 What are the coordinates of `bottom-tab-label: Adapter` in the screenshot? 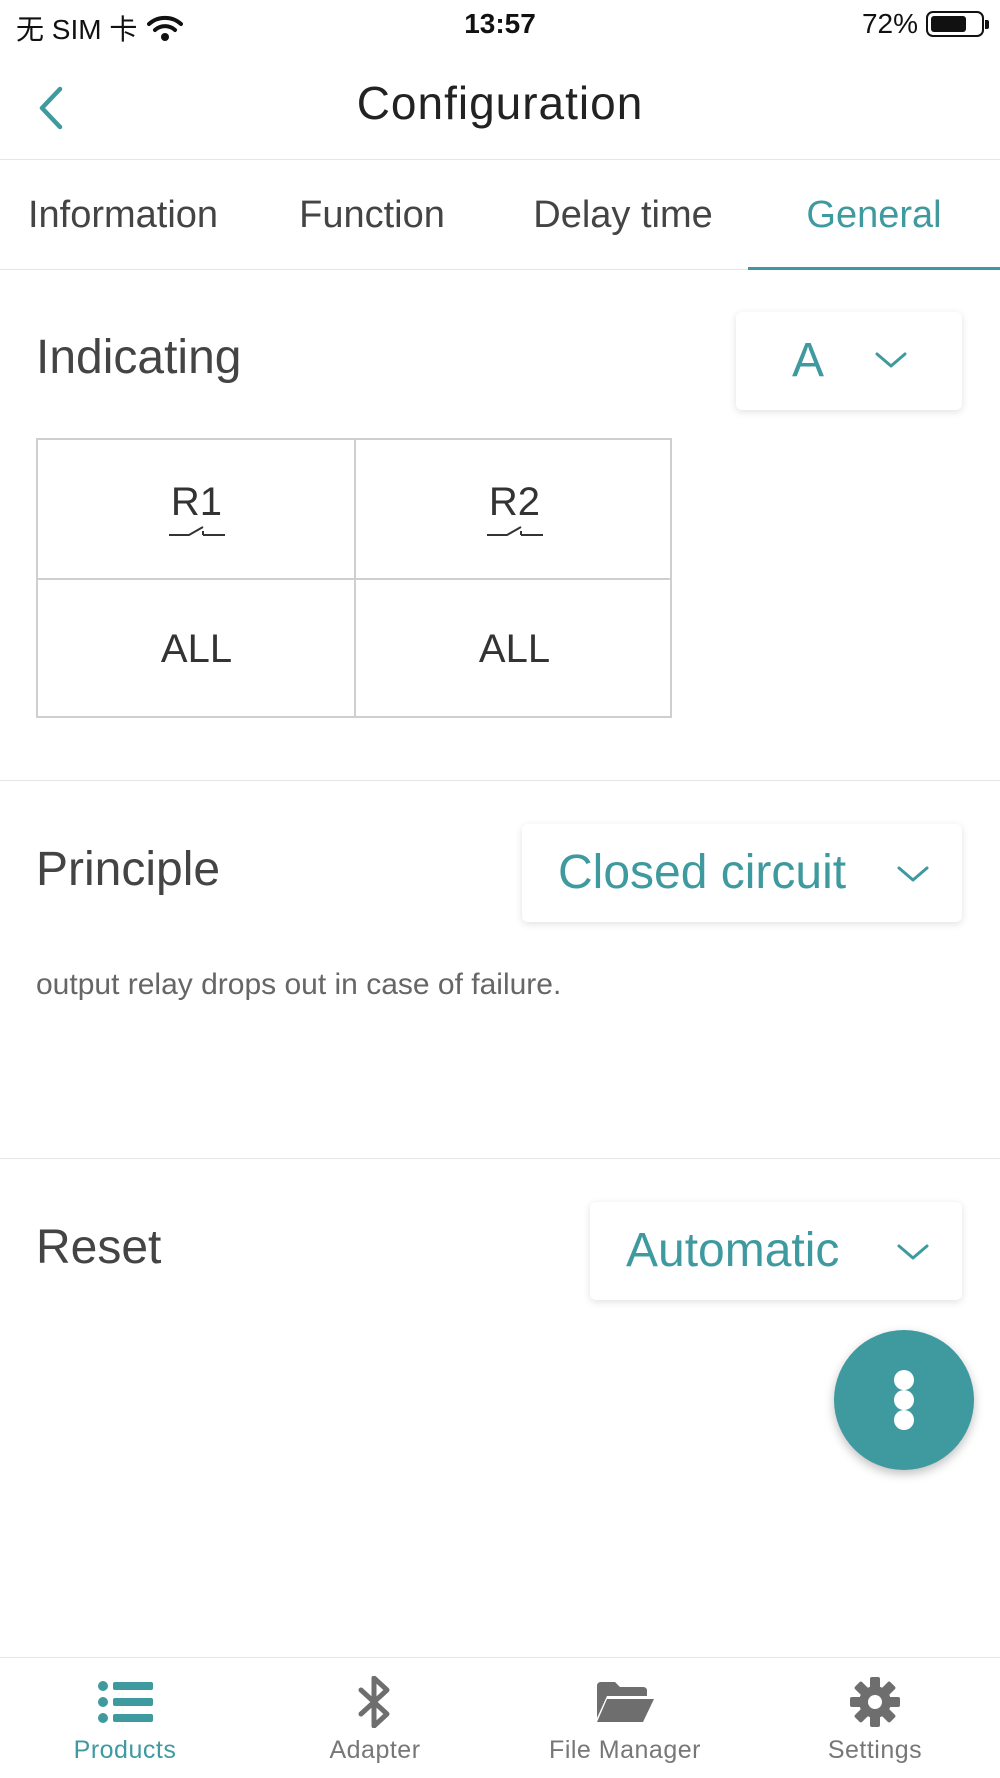 It's located at (375, 1750).